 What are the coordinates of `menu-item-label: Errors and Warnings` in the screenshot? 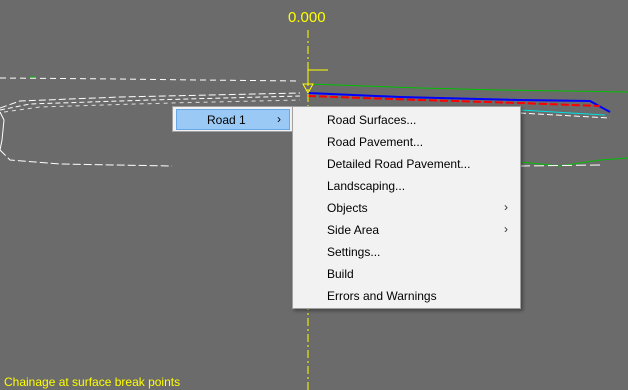 It's located at (382, 296).